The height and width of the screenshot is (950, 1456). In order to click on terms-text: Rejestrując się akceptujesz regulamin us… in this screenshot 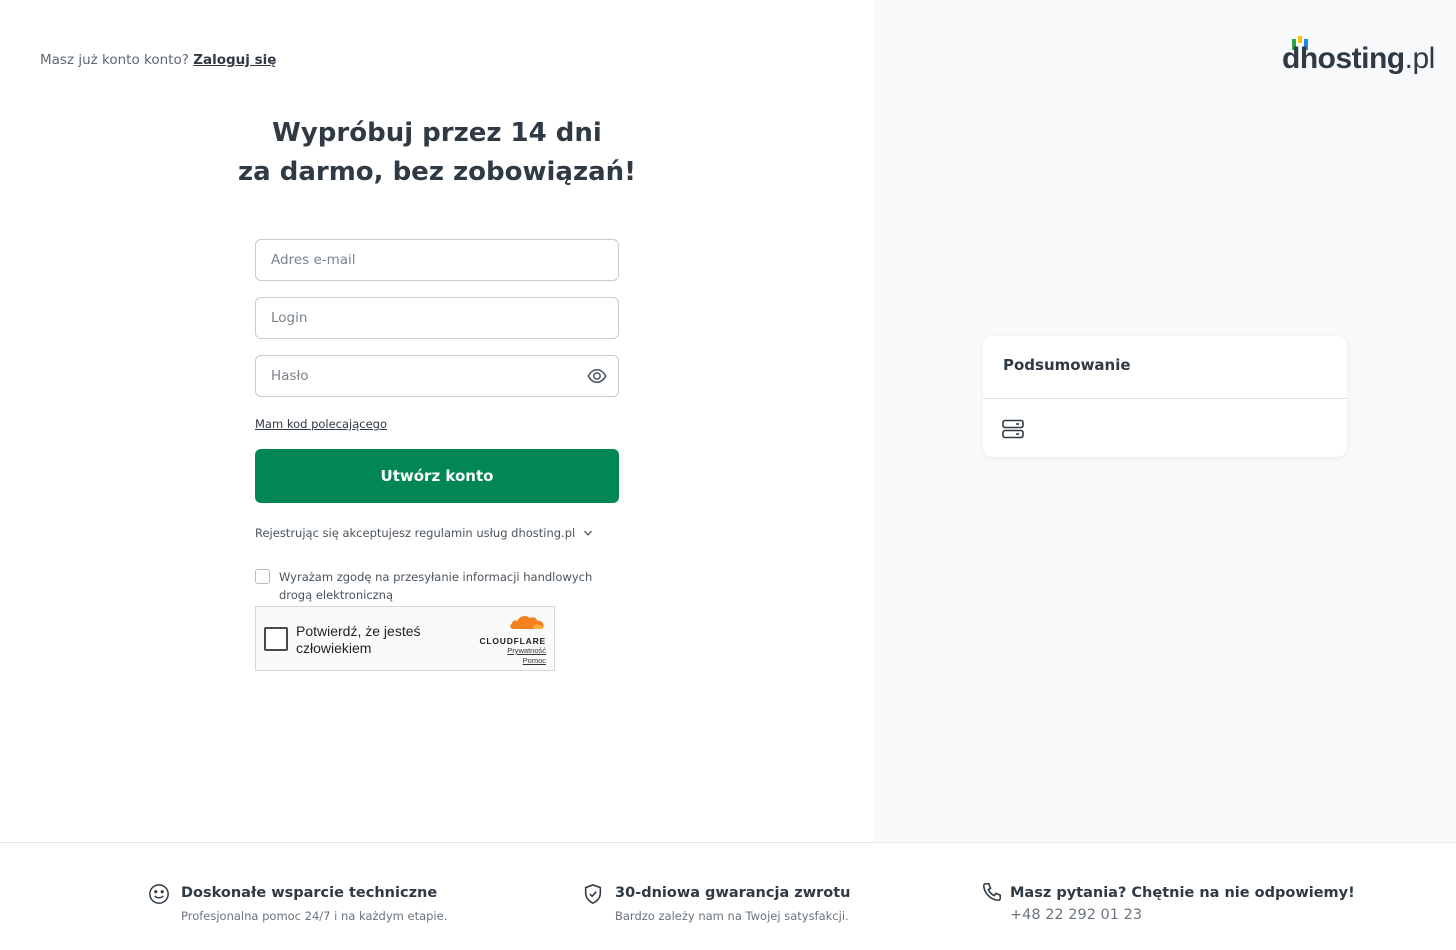, I will do `click(415, 533)`.